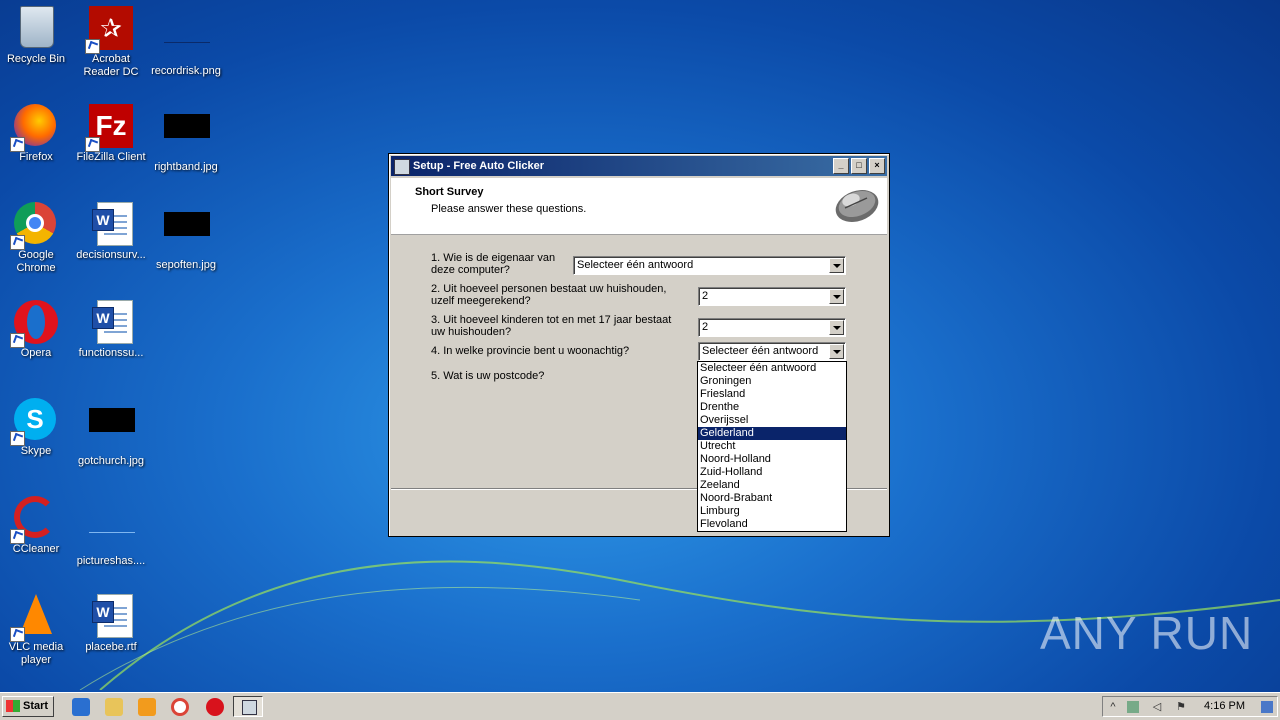 This screenshot has height=720, width=1280. I want to click on desktop-icon-label: FileZilla Client, so click(111, 157).